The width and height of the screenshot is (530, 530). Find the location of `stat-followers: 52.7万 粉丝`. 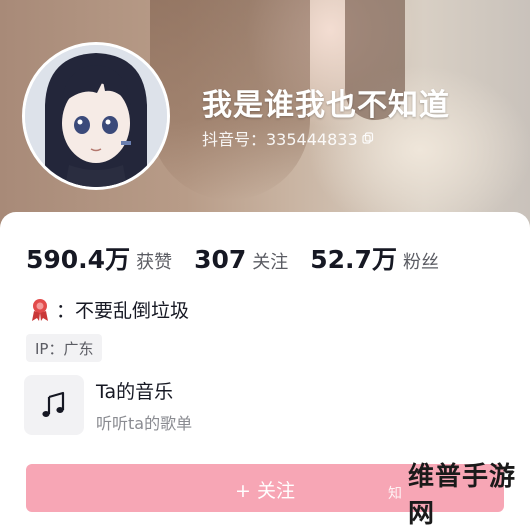

stat-followers: 52.7万 粉丝 is located at coordinates (374, 258).